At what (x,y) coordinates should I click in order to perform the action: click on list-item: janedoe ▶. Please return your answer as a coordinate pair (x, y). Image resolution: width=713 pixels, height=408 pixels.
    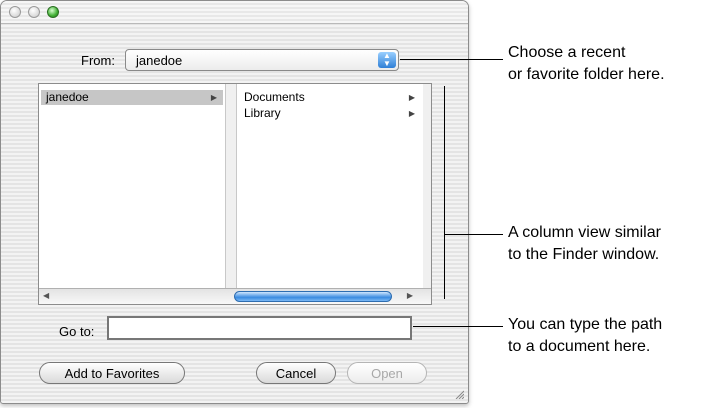
    Looking at the image, I should click on (132, 97).